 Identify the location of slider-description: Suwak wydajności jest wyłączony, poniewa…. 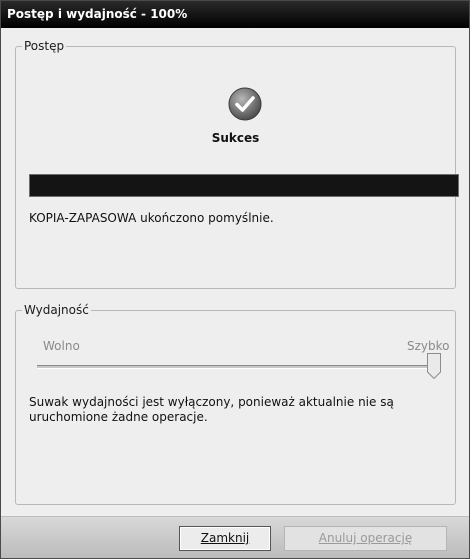
(211, 409).